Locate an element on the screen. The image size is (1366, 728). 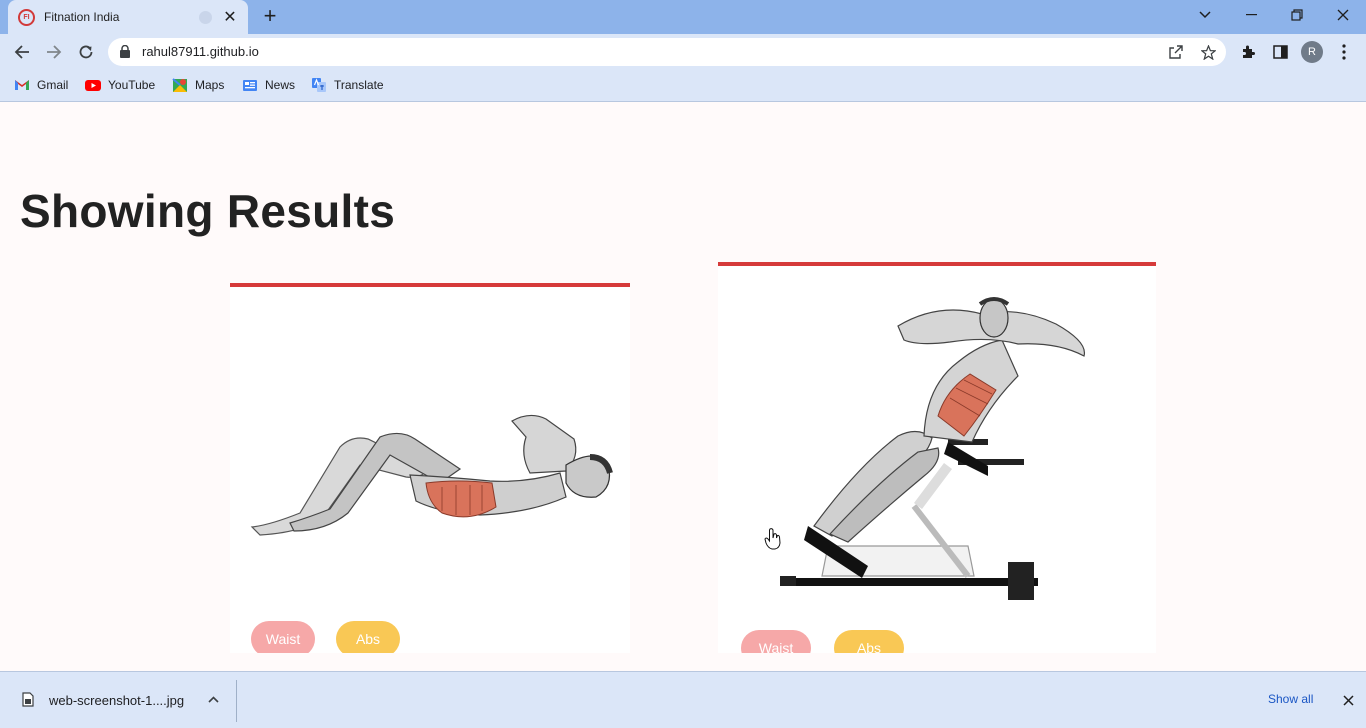
bookmark-label: Gmail is located at coordinates (53, 85).